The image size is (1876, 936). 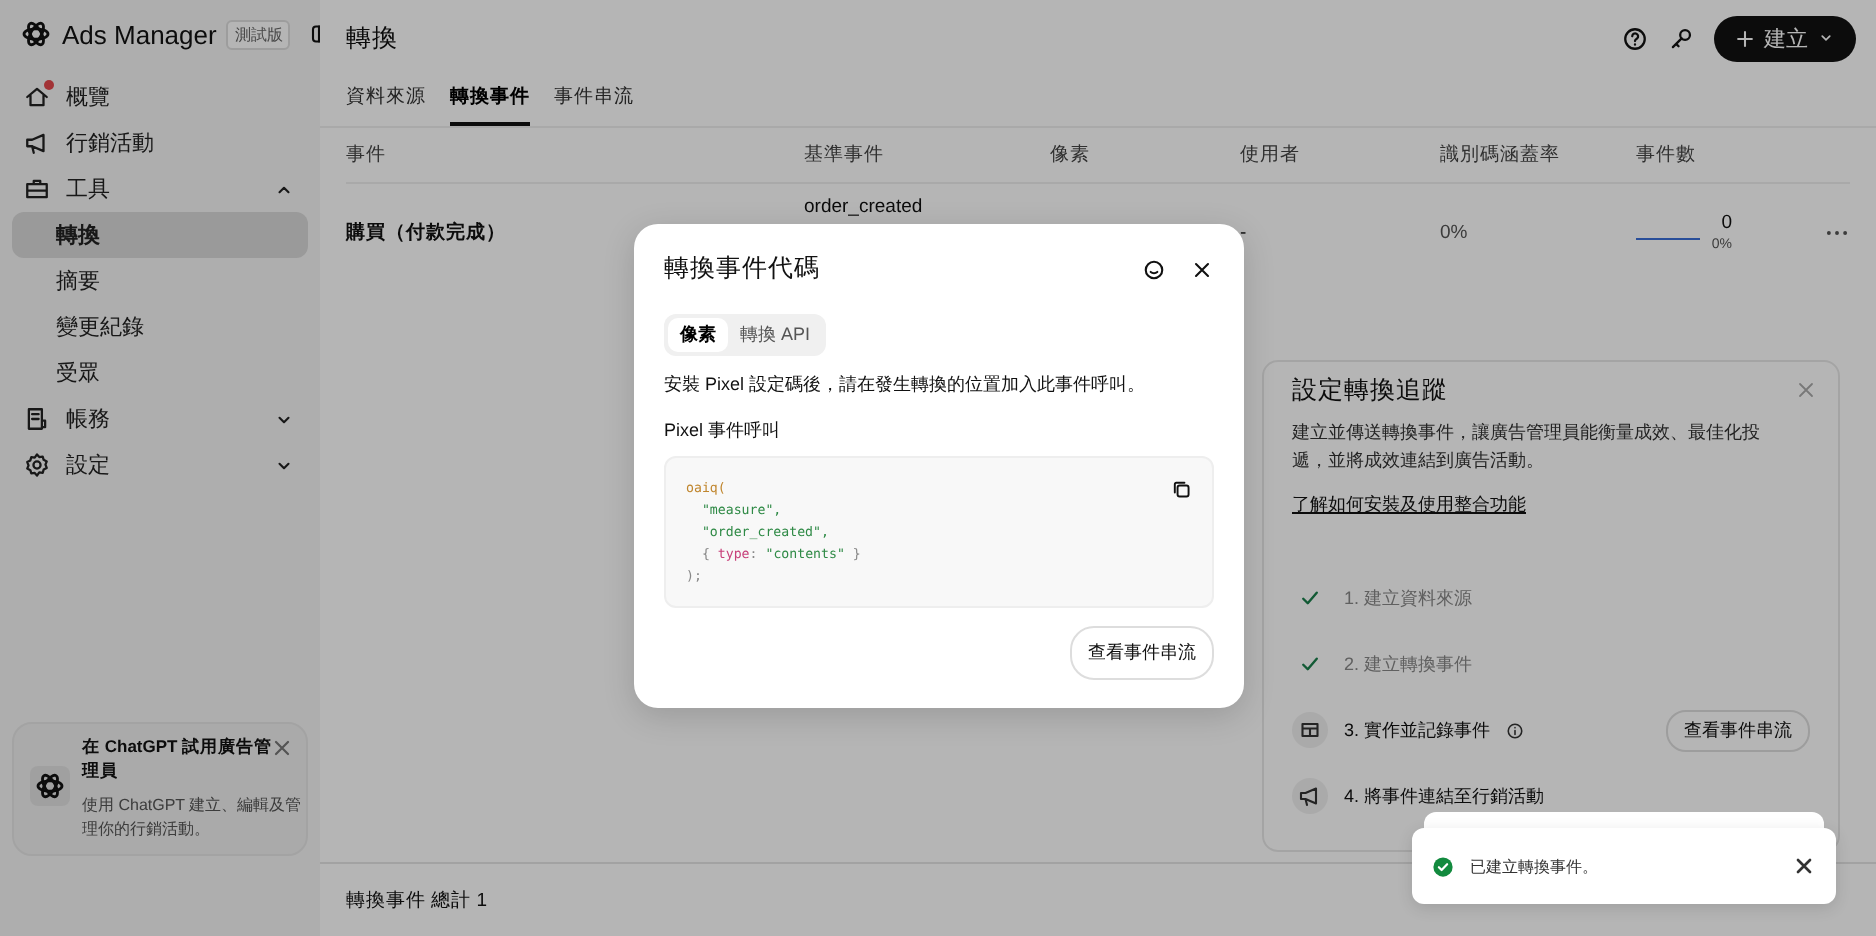 I want to click on home-icon, so click(x=37, y=97).